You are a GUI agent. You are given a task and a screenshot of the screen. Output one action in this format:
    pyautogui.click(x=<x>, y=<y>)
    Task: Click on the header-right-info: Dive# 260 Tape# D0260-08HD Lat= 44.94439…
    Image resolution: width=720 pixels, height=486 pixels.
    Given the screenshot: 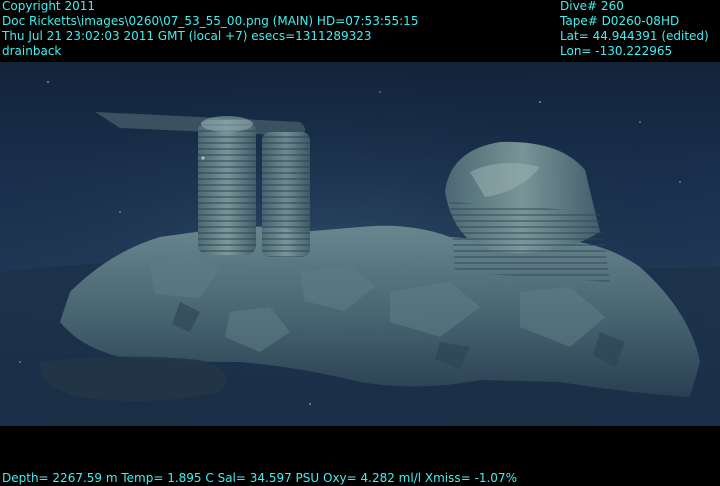 What is the action you would take?
    pyautogui.click(x=634, y=29)
    